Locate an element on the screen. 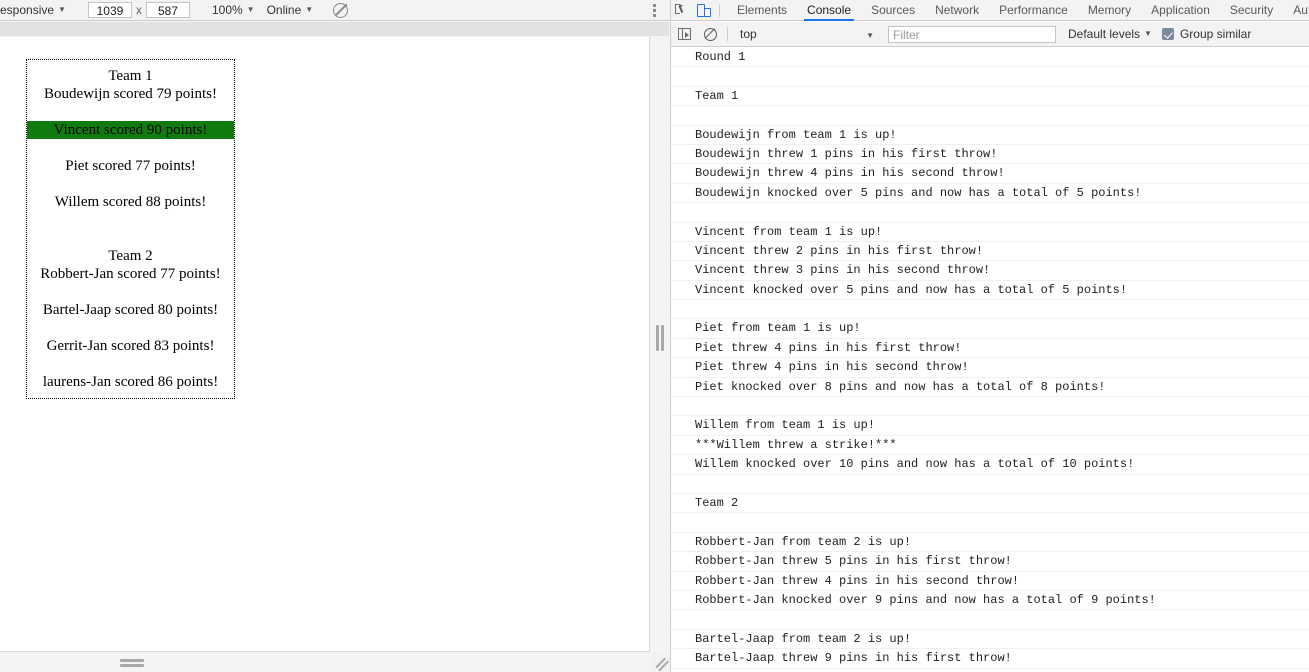  tab-network: Network is located at coordinates (957, 10).